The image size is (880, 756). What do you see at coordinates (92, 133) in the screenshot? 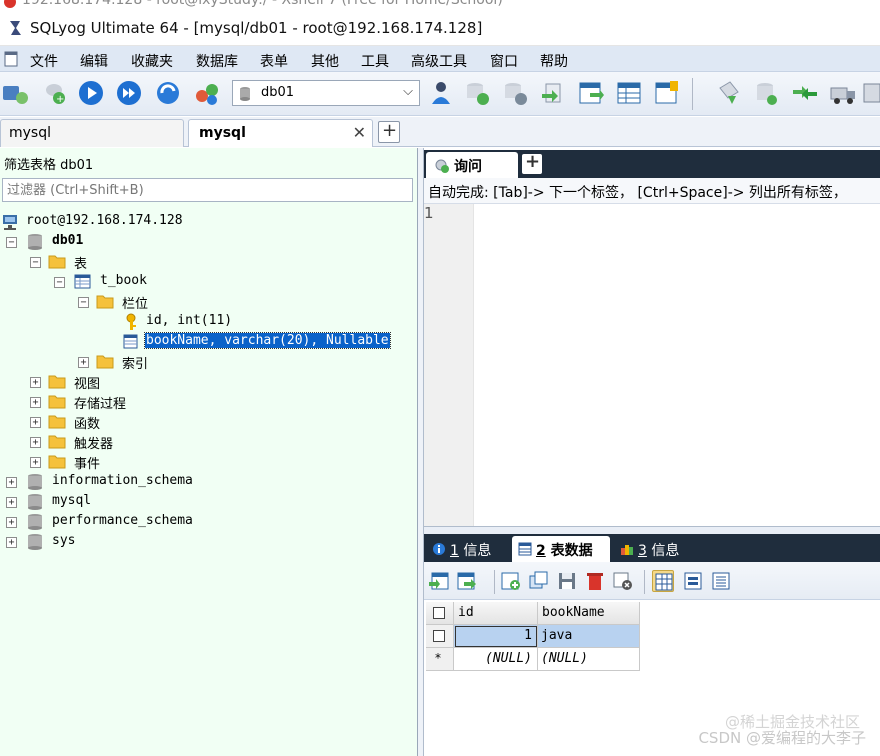
I see `connection-tab: mysql` at bounding box center [92, 133].